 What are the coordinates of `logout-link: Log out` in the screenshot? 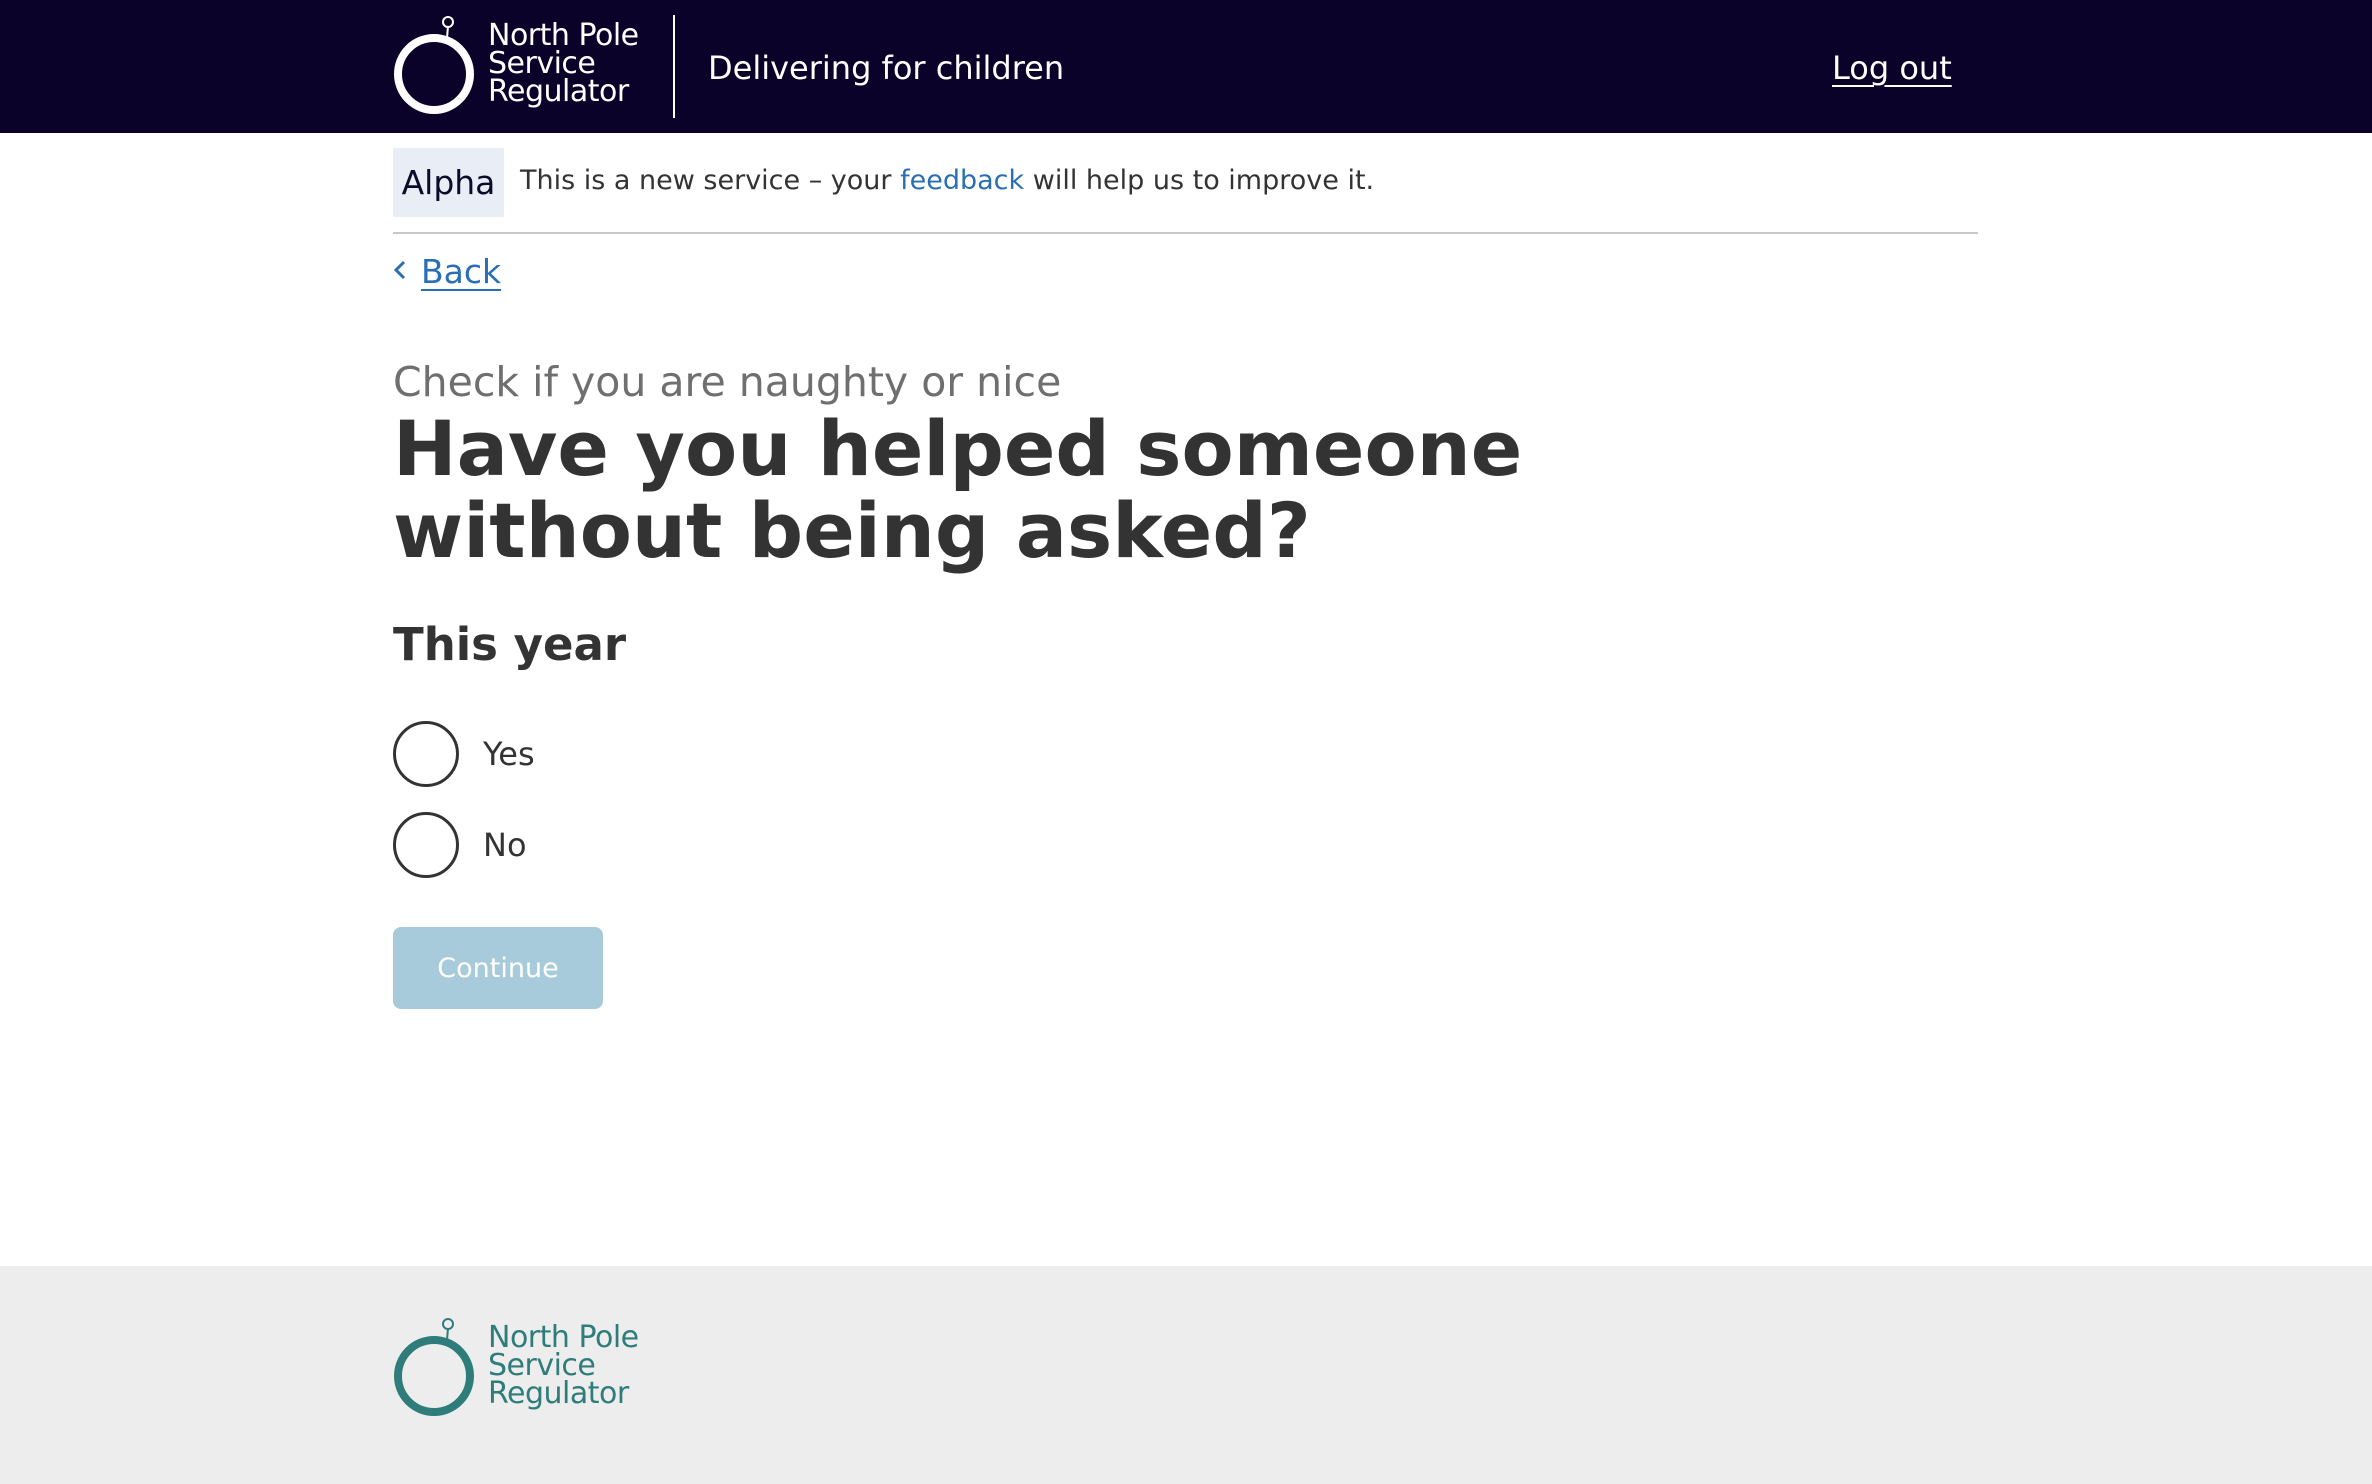 It's located at (1892, 68).